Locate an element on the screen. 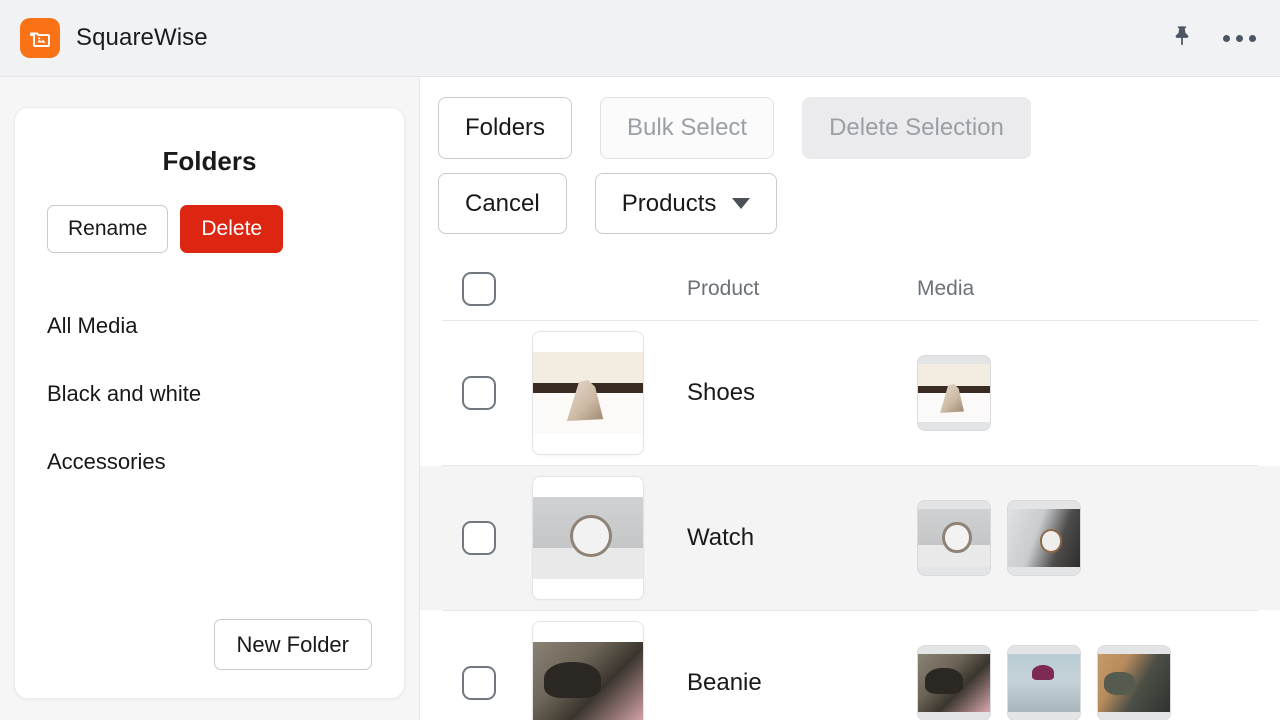  header-product-cell: Product is located at coordinates (802, 289).